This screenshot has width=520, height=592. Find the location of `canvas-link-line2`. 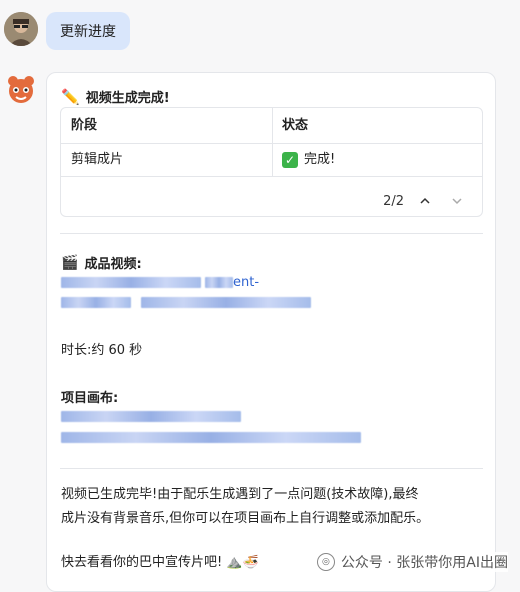

canvas-link-line2 is located at coordinates (211, 437).